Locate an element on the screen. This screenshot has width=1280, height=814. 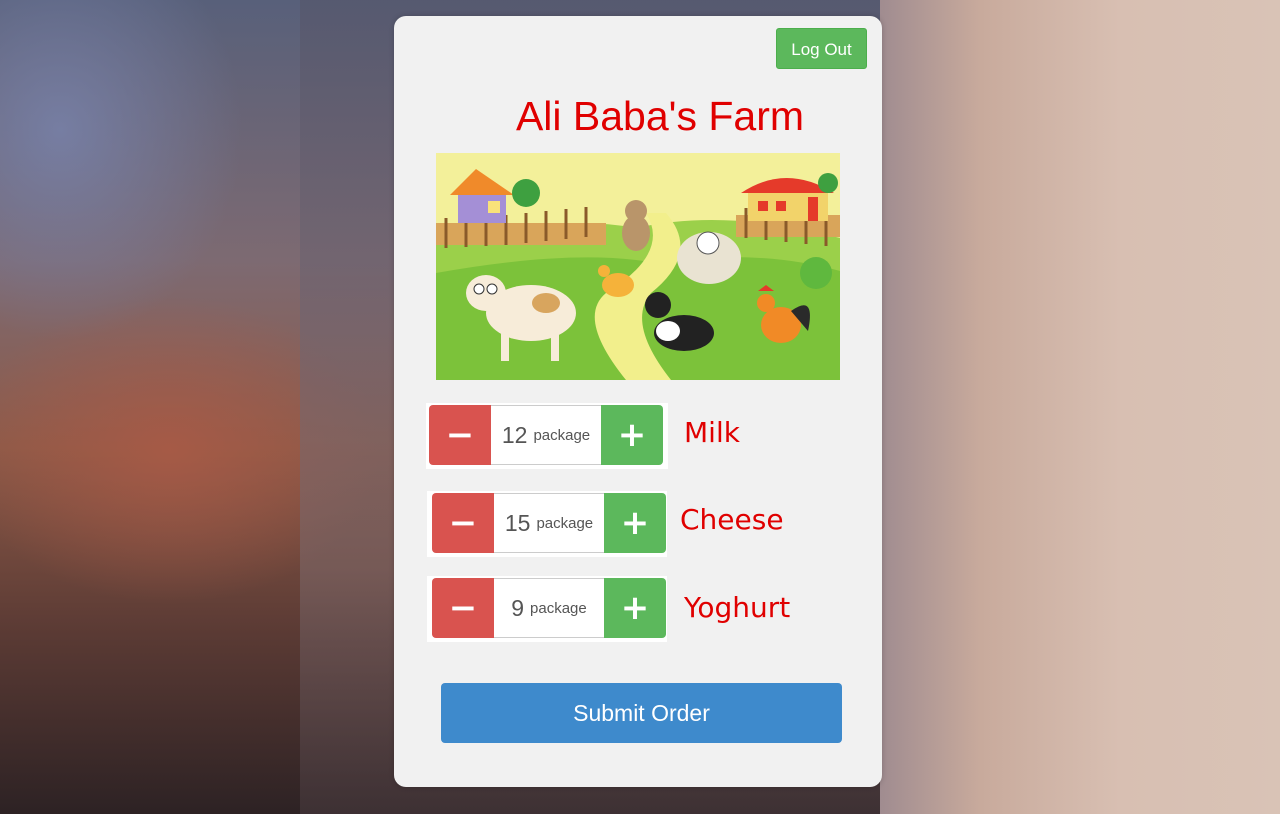
logout-button: Log Out is located at coordinates (821, 48).